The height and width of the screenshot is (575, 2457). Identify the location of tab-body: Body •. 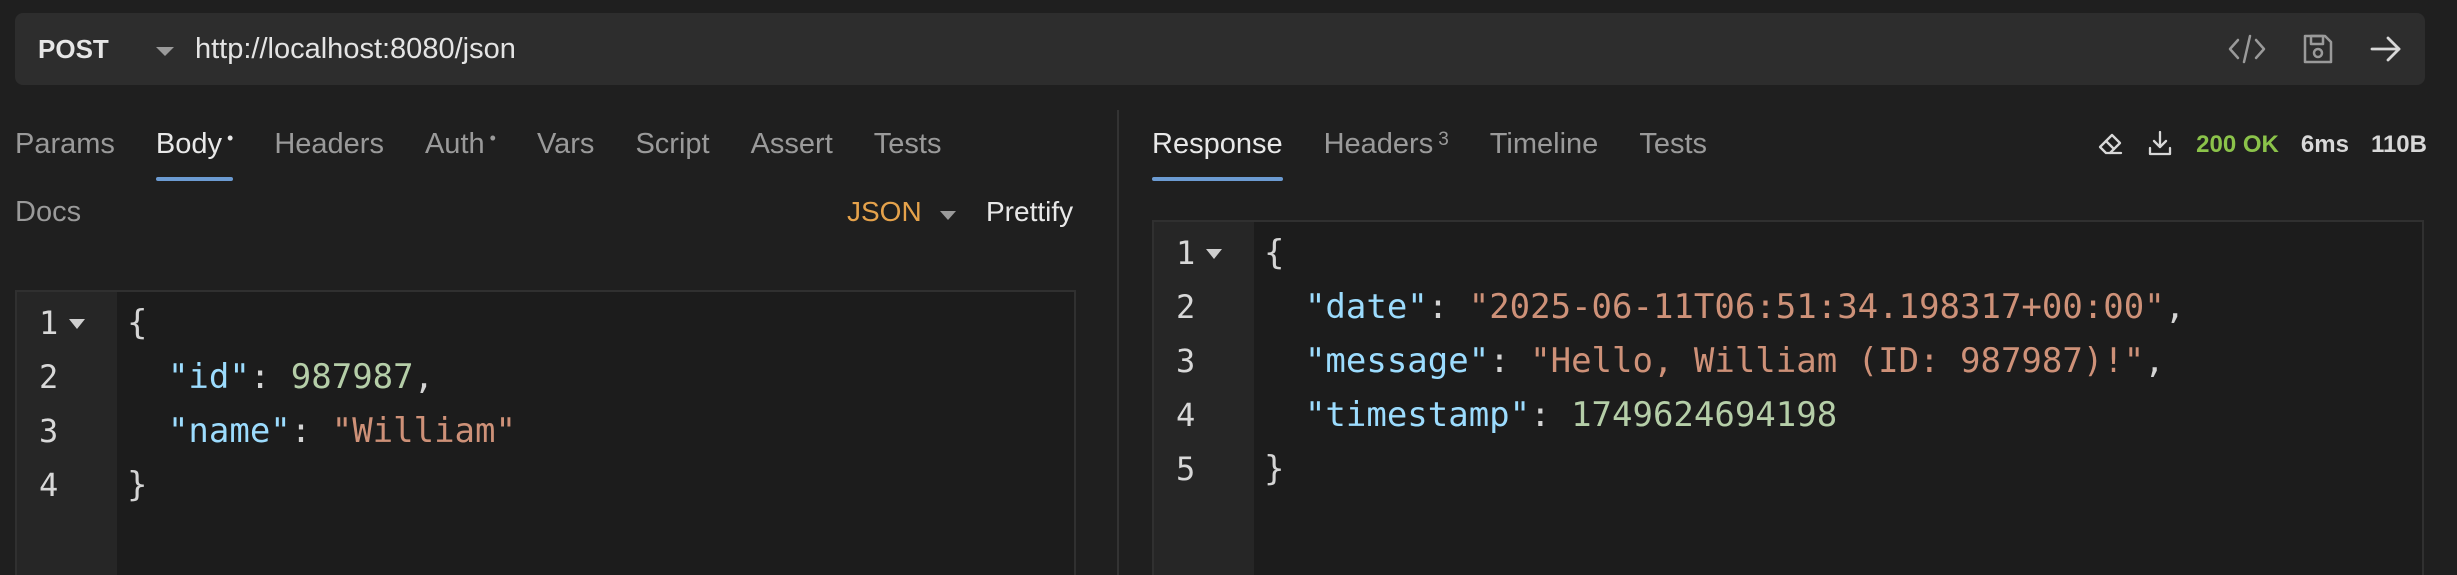
(194, 154).